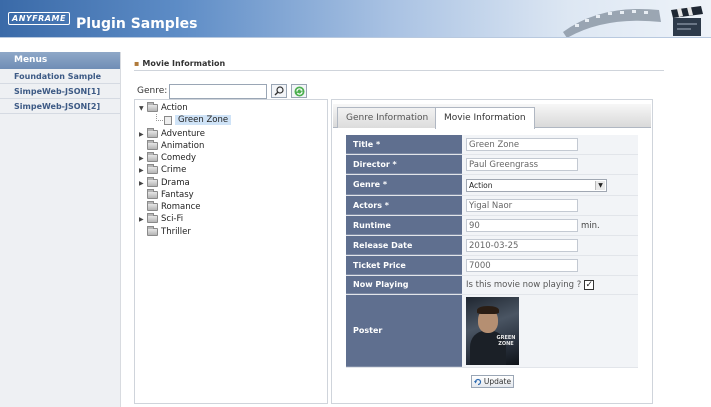 The width and height of the screenshot is (711, 407). I want to click on tree-item-label: Crime, so click(174, 170).